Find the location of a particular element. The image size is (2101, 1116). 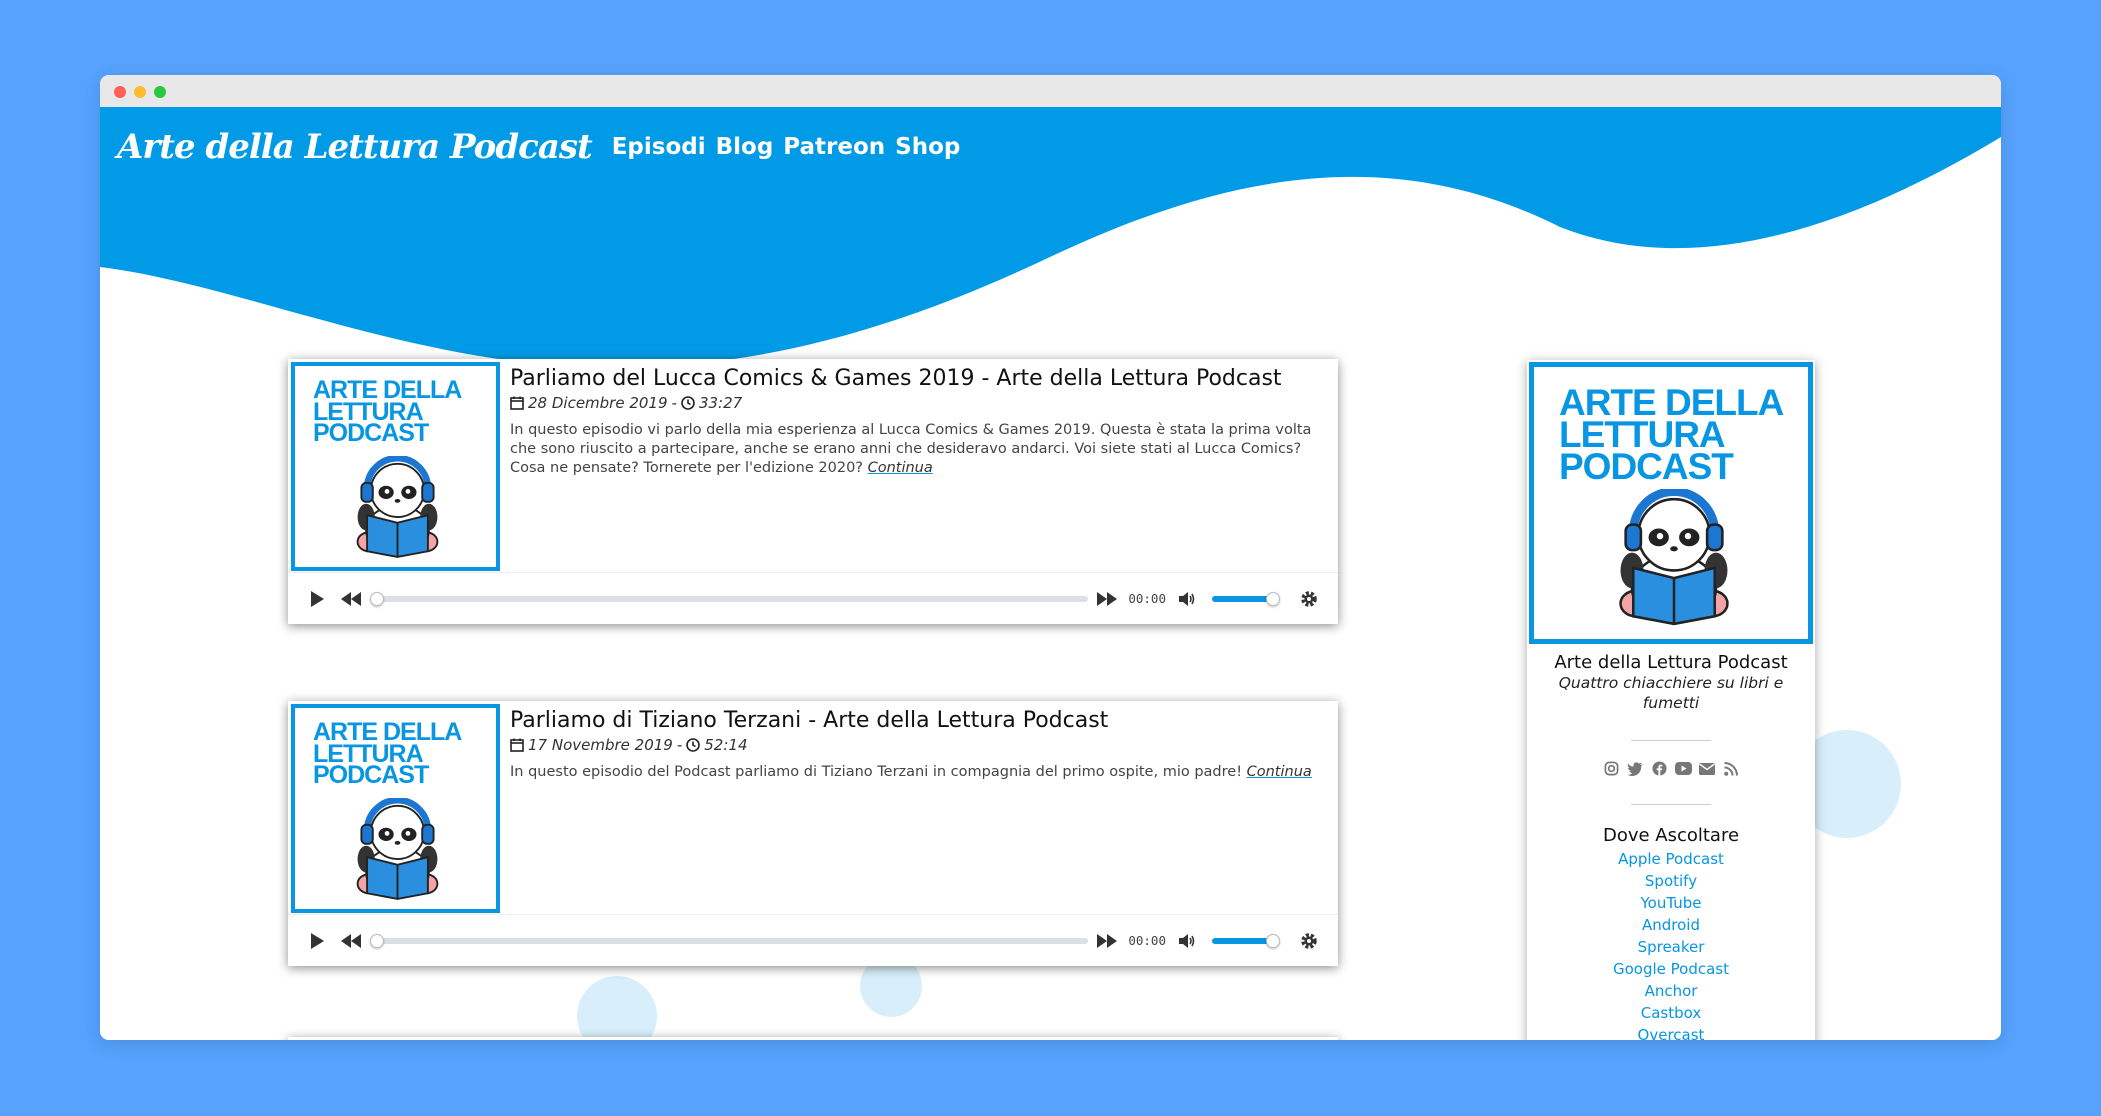

podcast-cover-image: ARTE DELLA LETTURA PODCAST is located at coordinates (1671, 503).